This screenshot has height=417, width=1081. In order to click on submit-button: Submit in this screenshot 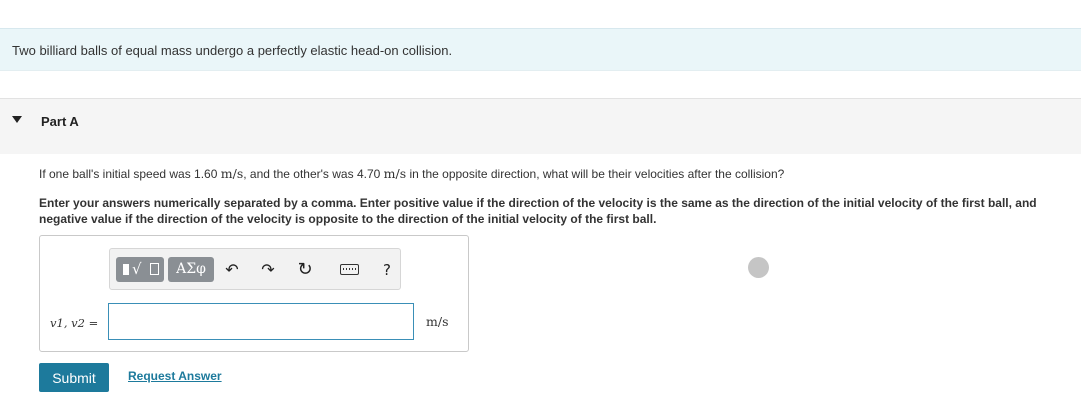, I will do `click(74, 377)`.